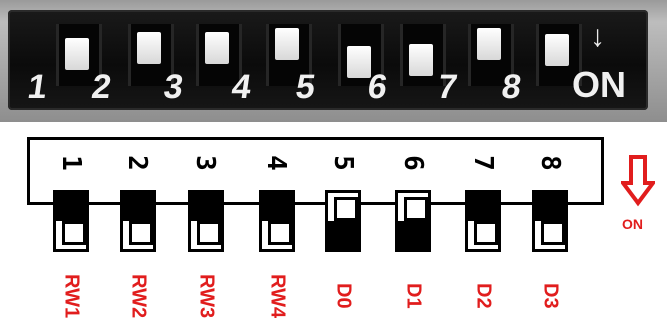  I want to click on down-arrow-icon: ↓, so click(597, 36).